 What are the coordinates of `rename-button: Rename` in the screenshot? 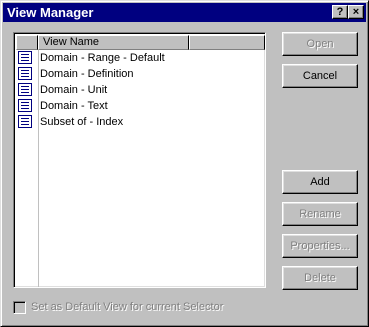 It's located at (320, 214).